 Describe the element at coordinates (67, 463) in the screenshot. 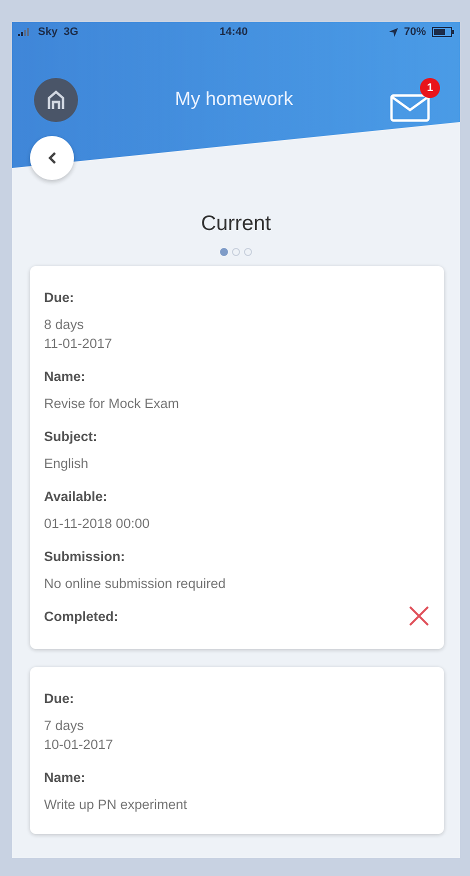

I see `field-value: English` at that location.